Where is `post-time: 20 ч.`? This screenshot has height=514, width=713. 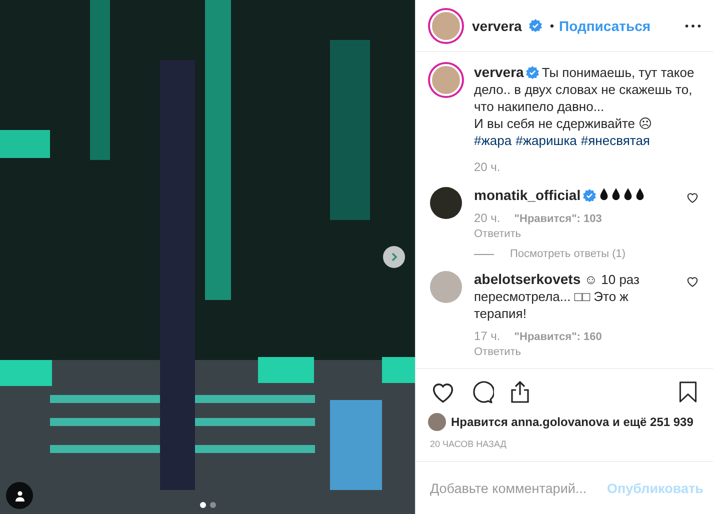
post-time: 20 ч. is located at coordinates (488, 167).